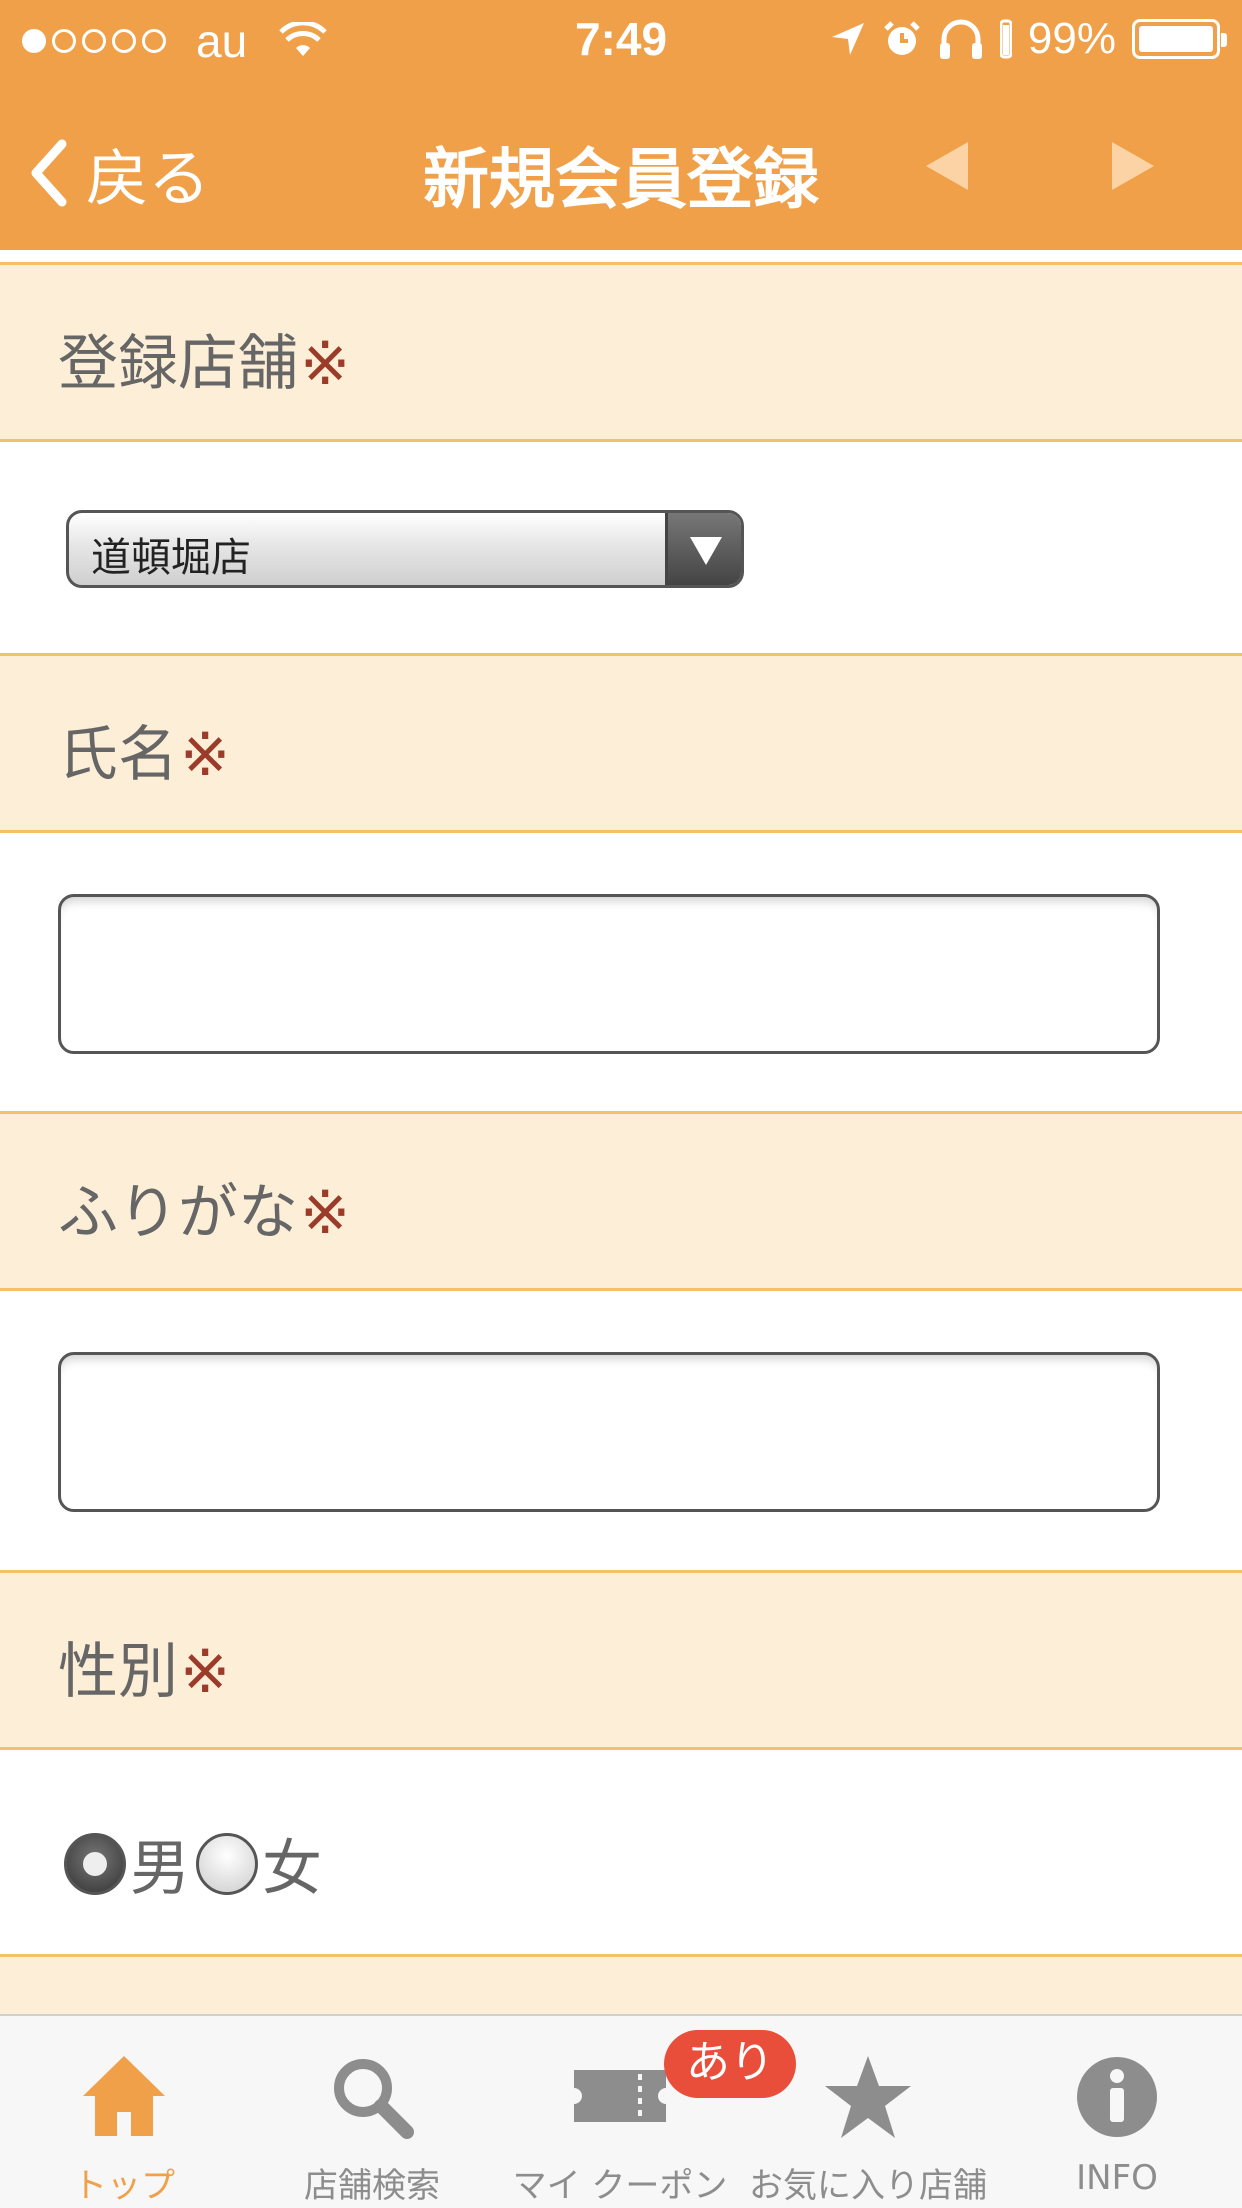  I want to click on status-right: 99%, so click(1028, 39).